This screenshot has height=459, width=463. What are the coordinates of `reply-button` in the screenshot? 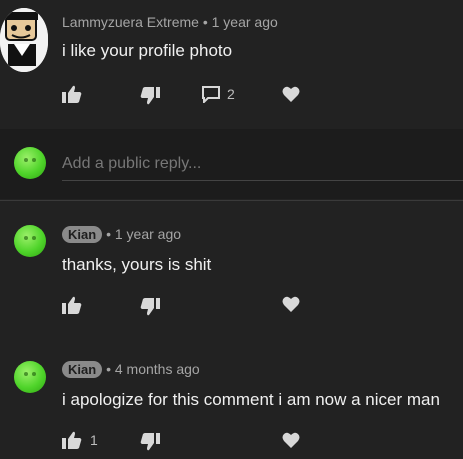 It's located at (211, 97).